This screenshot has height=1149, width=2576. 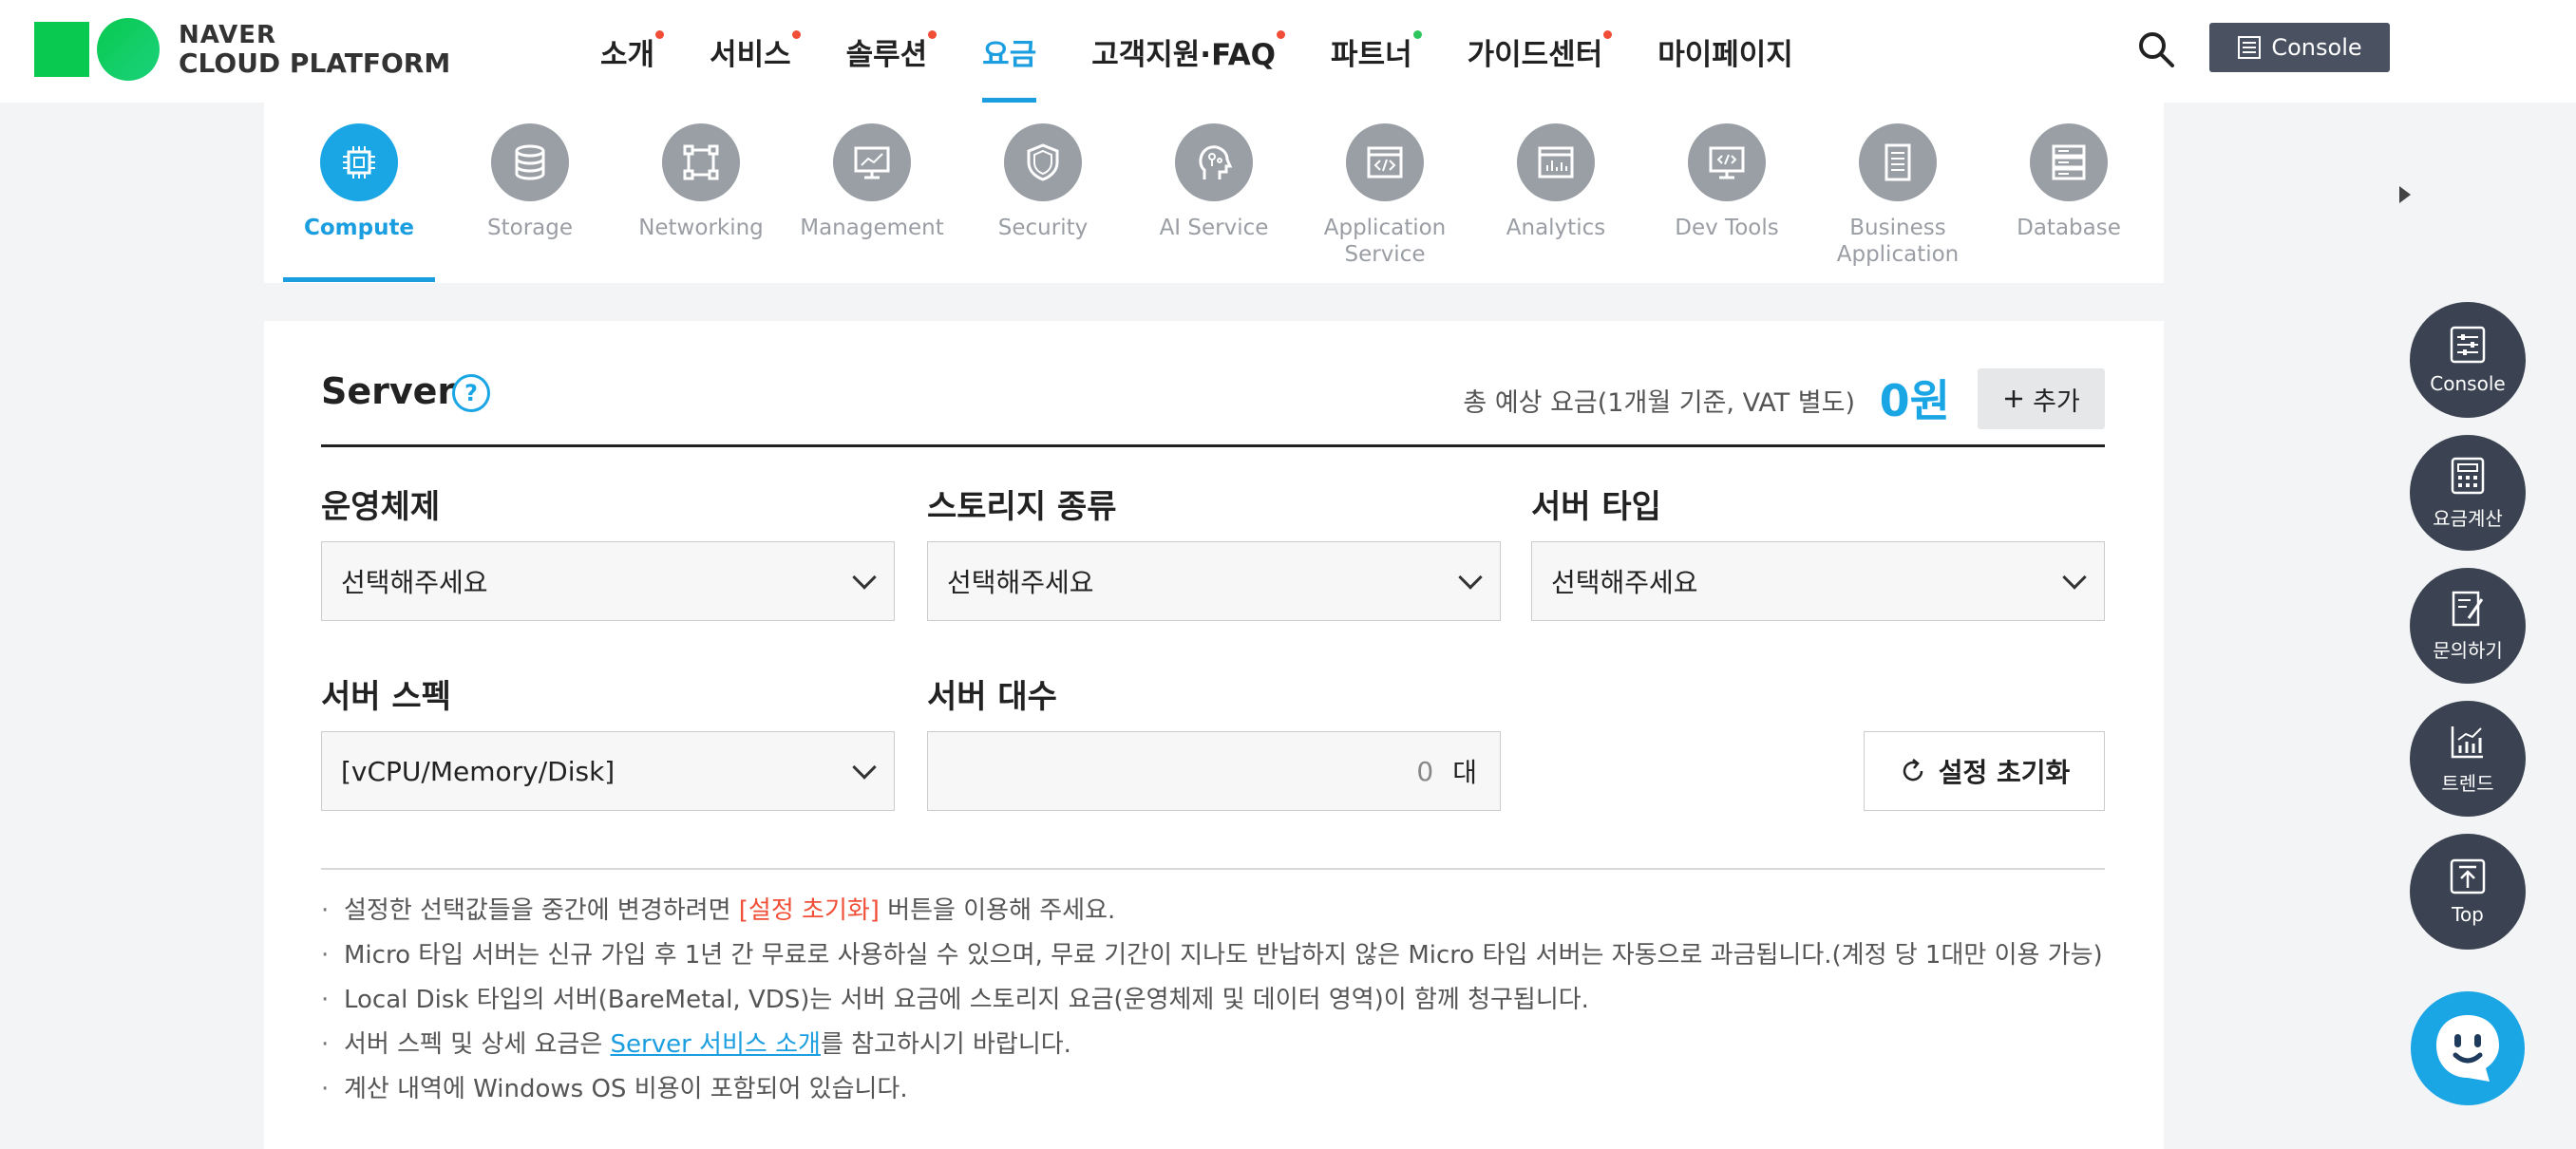 I want to click on float-console-label: Console, so click(x=2468, y=383).